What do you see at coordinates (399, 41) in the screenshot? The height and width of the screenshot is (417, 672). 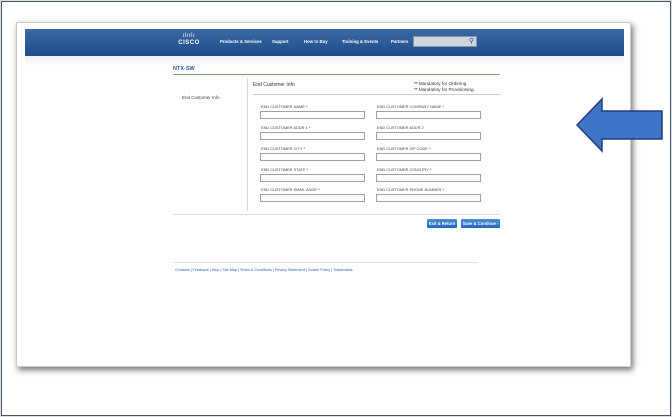 I see `nav-partners: Partners` at bounding box center [399, 41].